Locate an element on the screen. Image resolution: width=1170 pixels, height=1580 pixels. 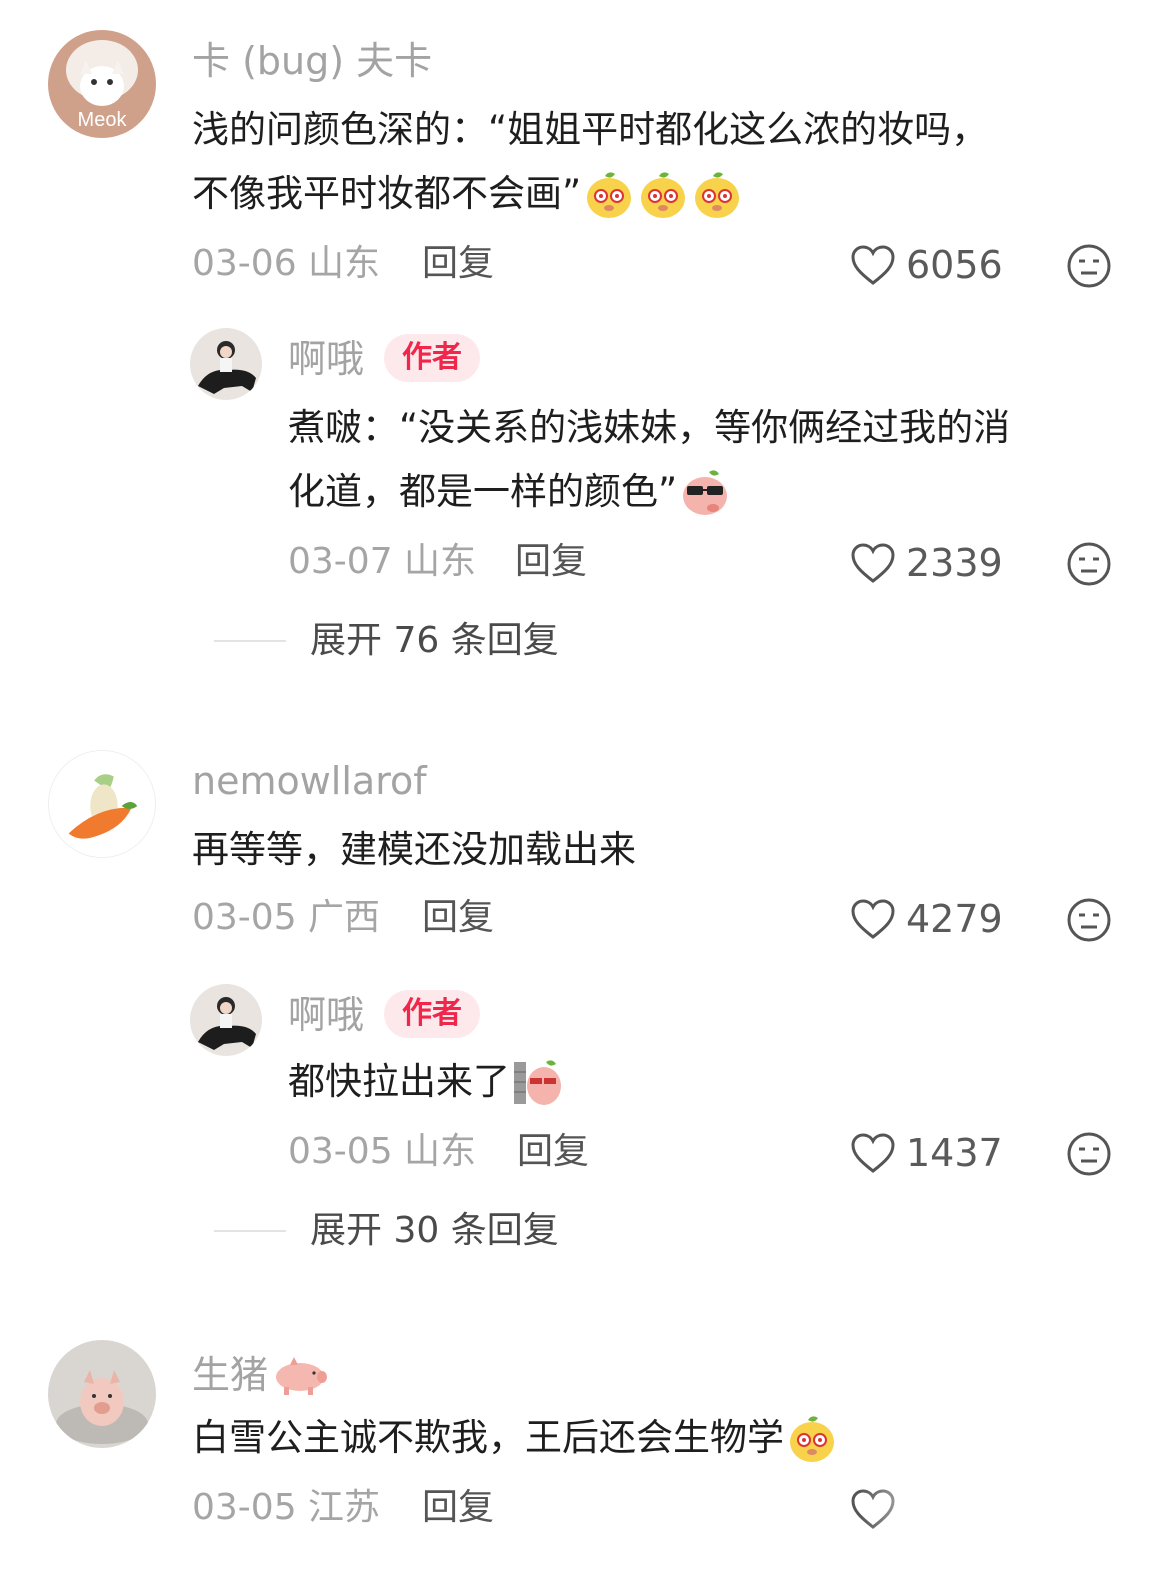
comment-text-line-1: 白雪公主诚不欺我，王后还会生物学 is located at coordinates (515, 1438).